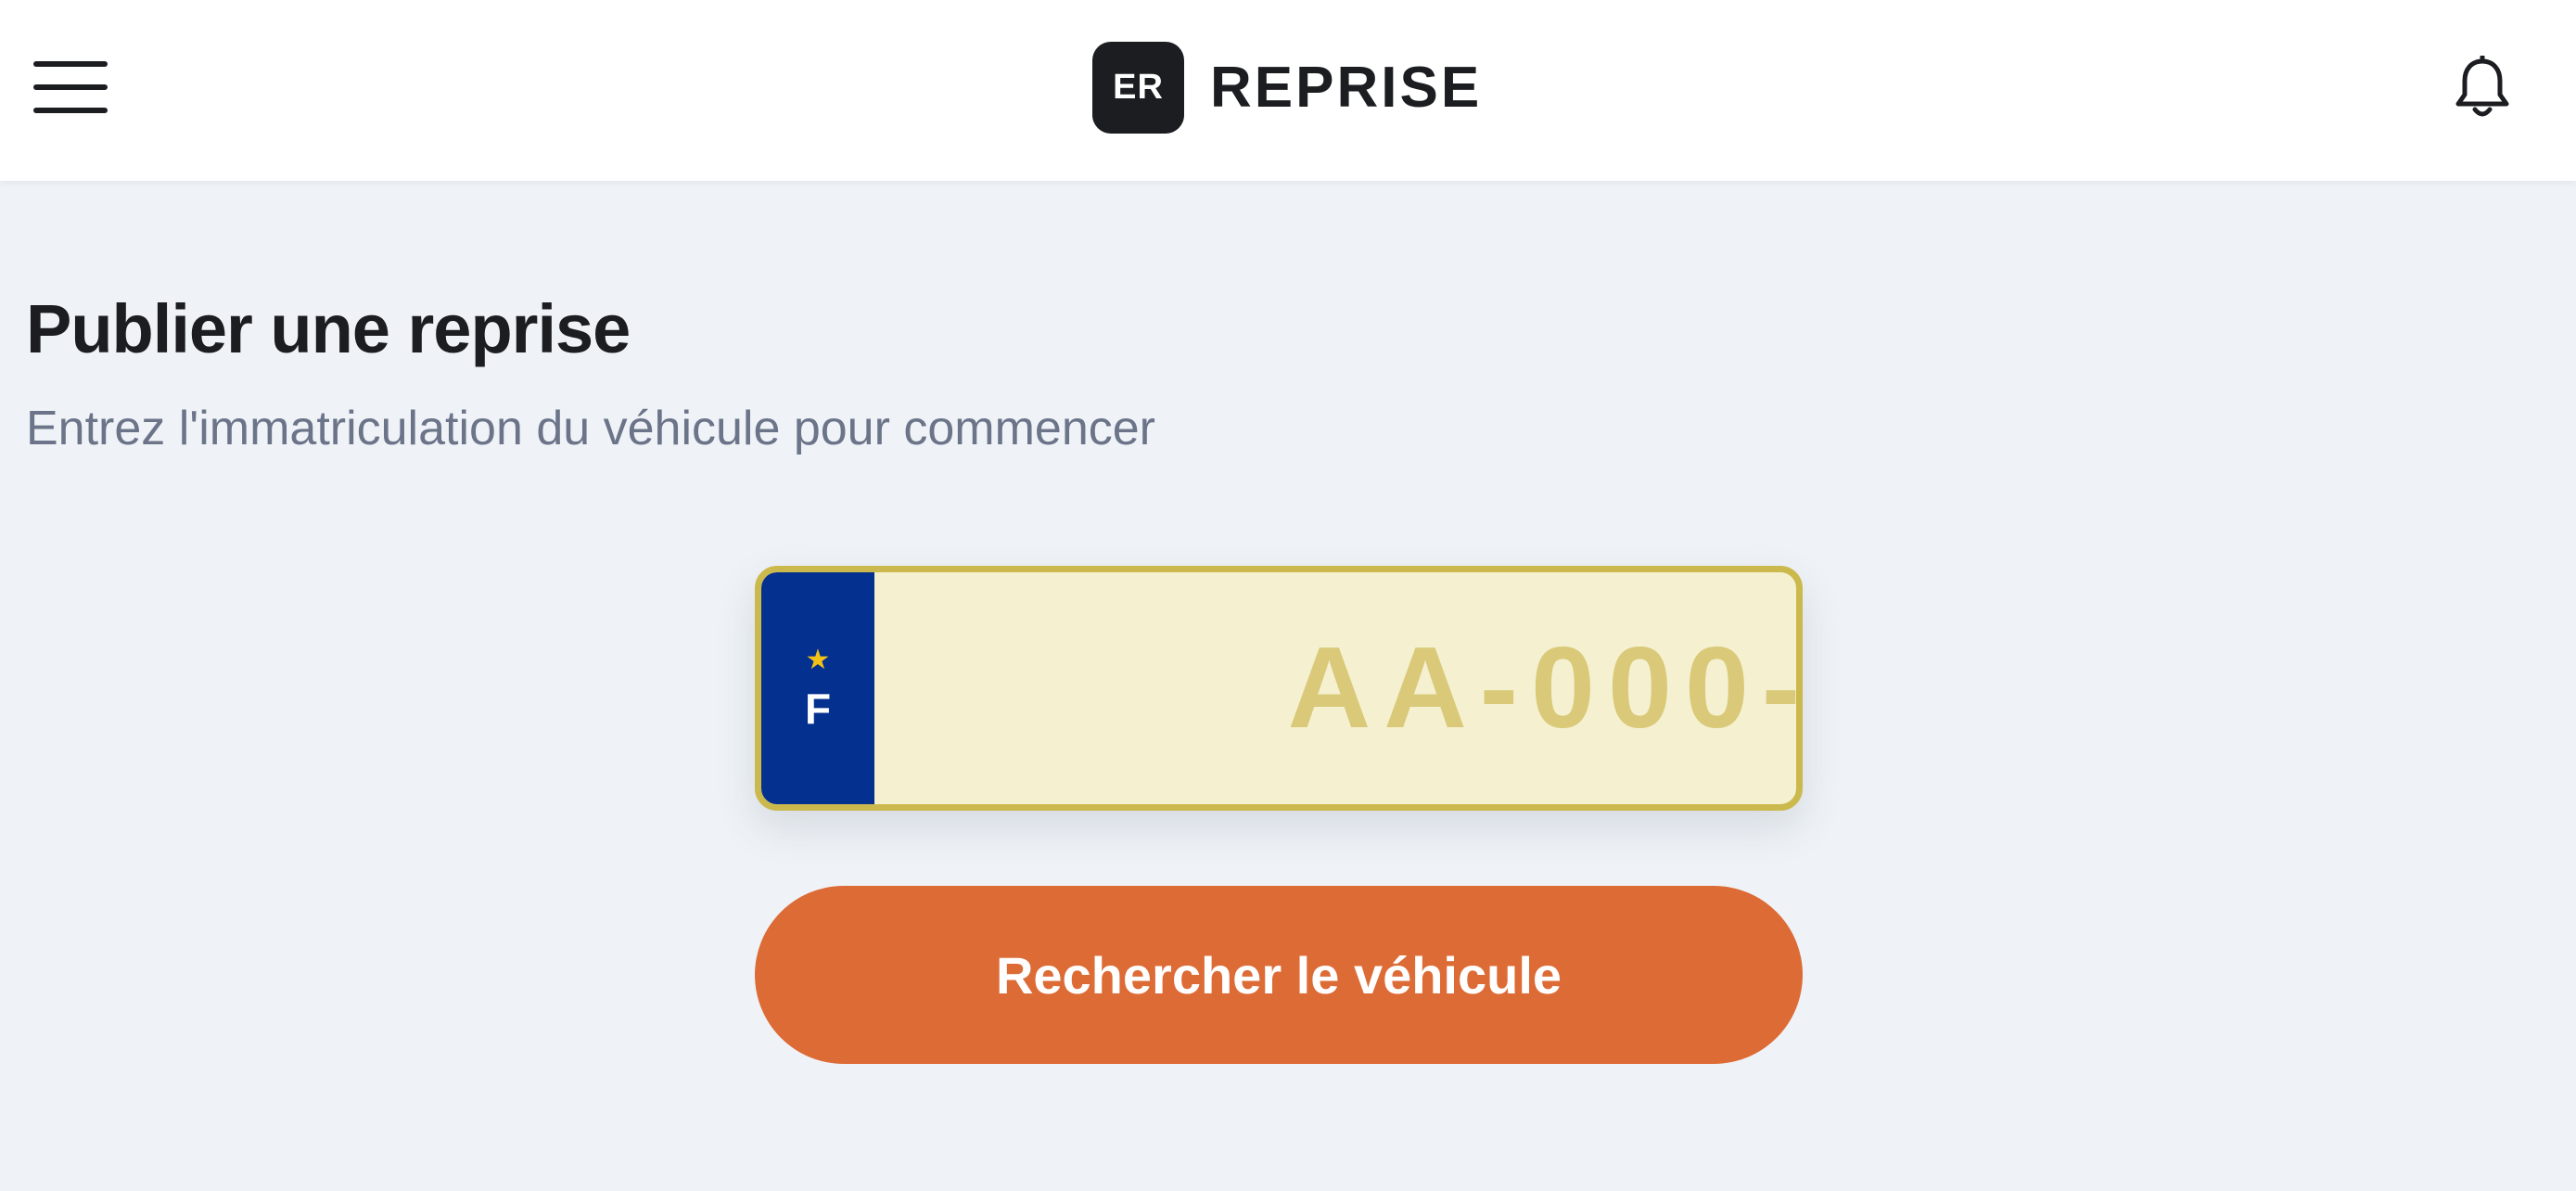 This screenshot has width=2576, height=1191. I want to click on search-vehicle-button: Rechercher le véhicule, so click(1279, 975).